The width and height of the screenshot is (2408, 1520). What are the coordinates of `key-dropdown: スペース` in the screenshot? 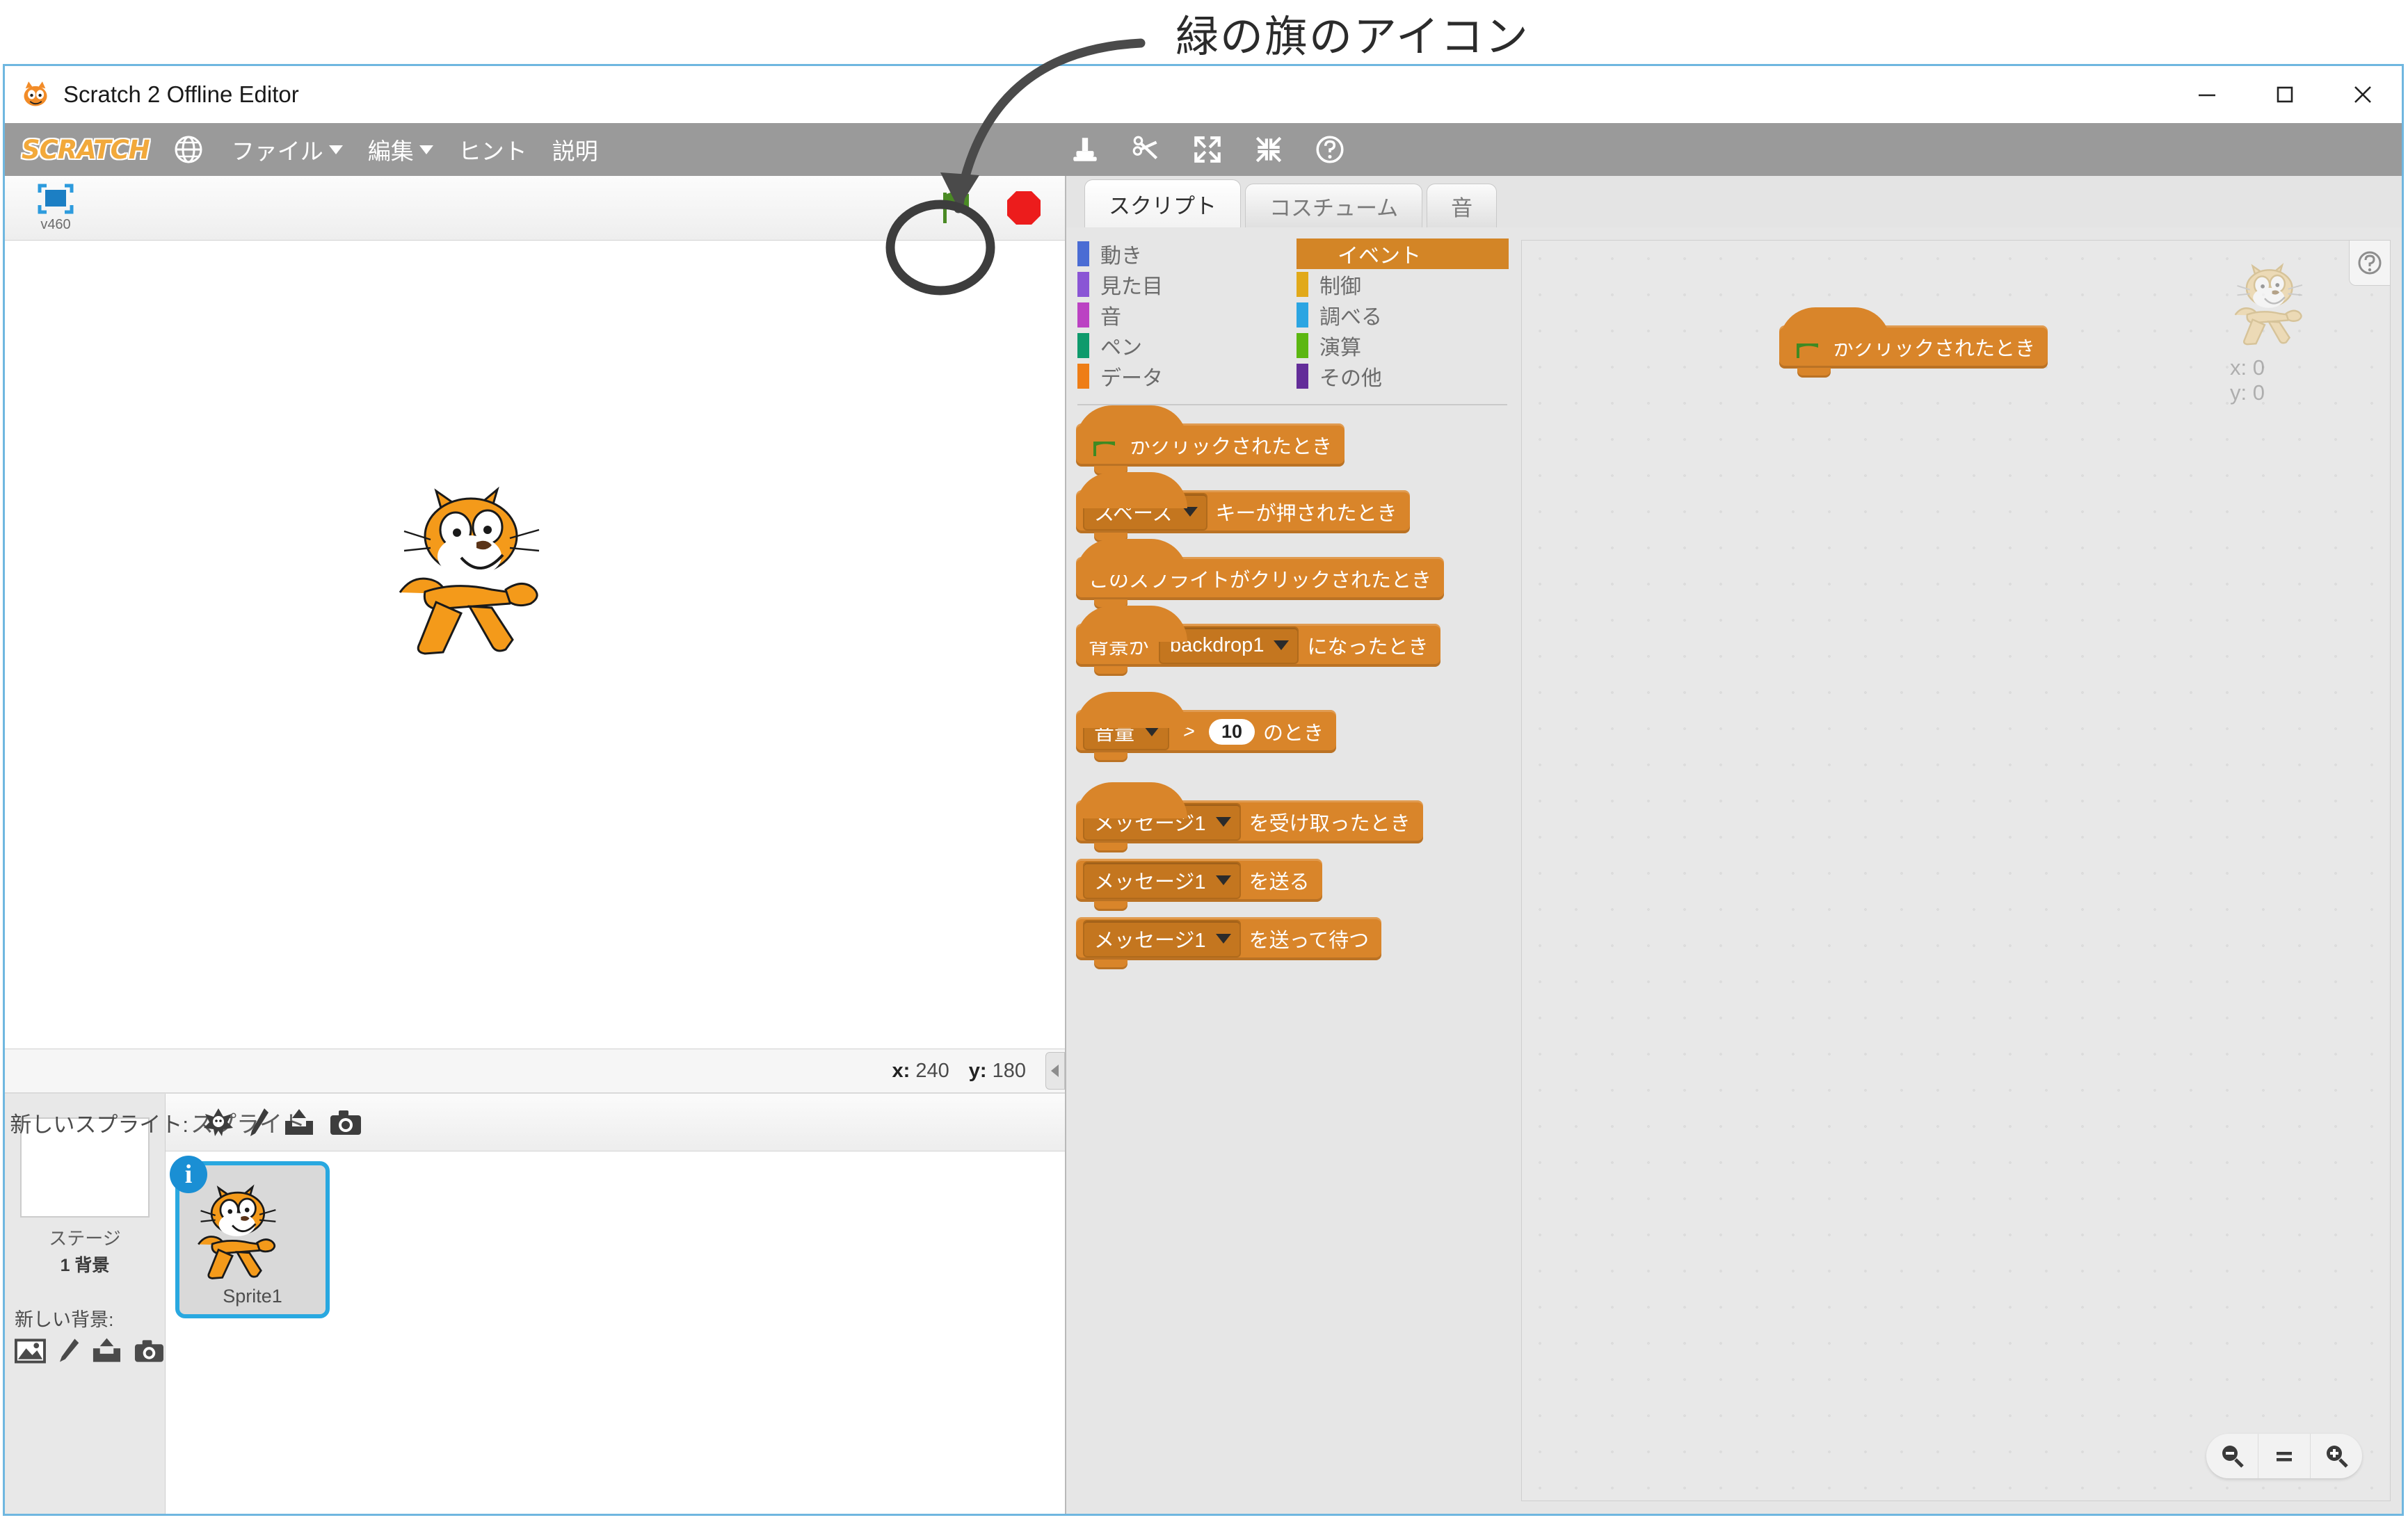 It's located at (1145, 512).